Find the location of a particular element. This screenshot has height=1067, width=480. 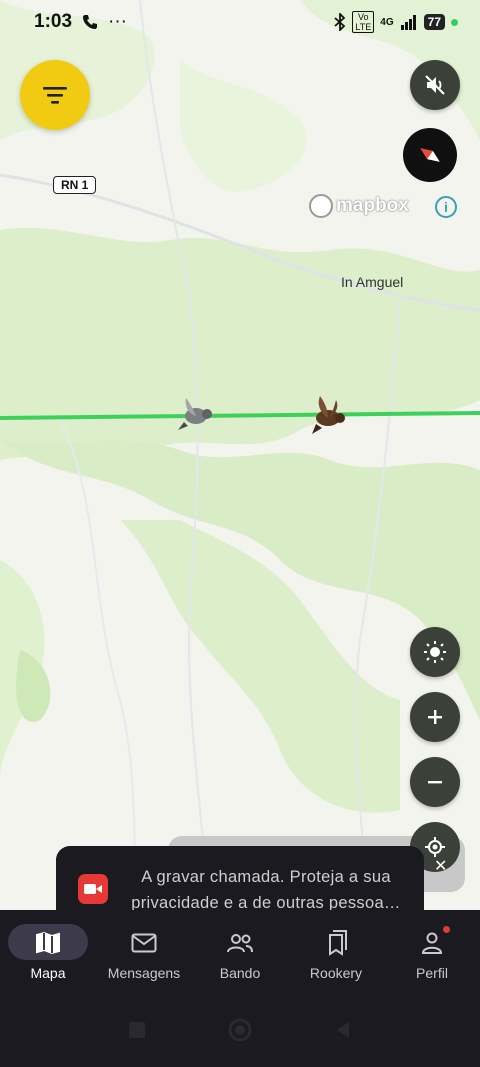

filter-icon is located at coordinates (55, 95).